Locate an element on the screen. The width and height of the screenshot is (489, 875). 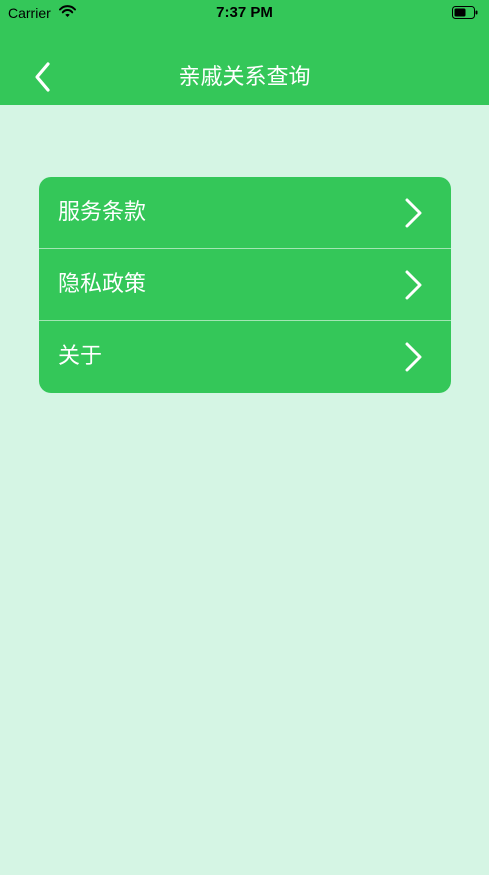
battery-icon is located at coordinates (465, 12).